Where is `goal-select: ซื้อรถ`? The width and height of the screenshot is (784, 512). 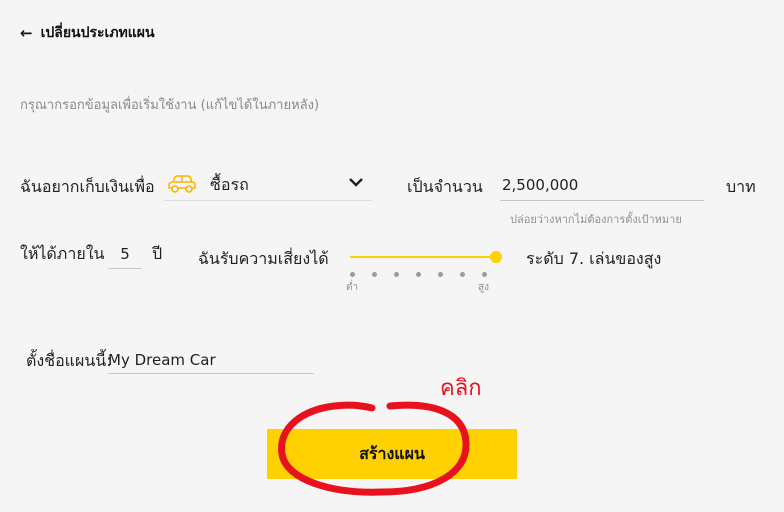 goal-select: ซื้อรถ is located at coordinates (268, 185).